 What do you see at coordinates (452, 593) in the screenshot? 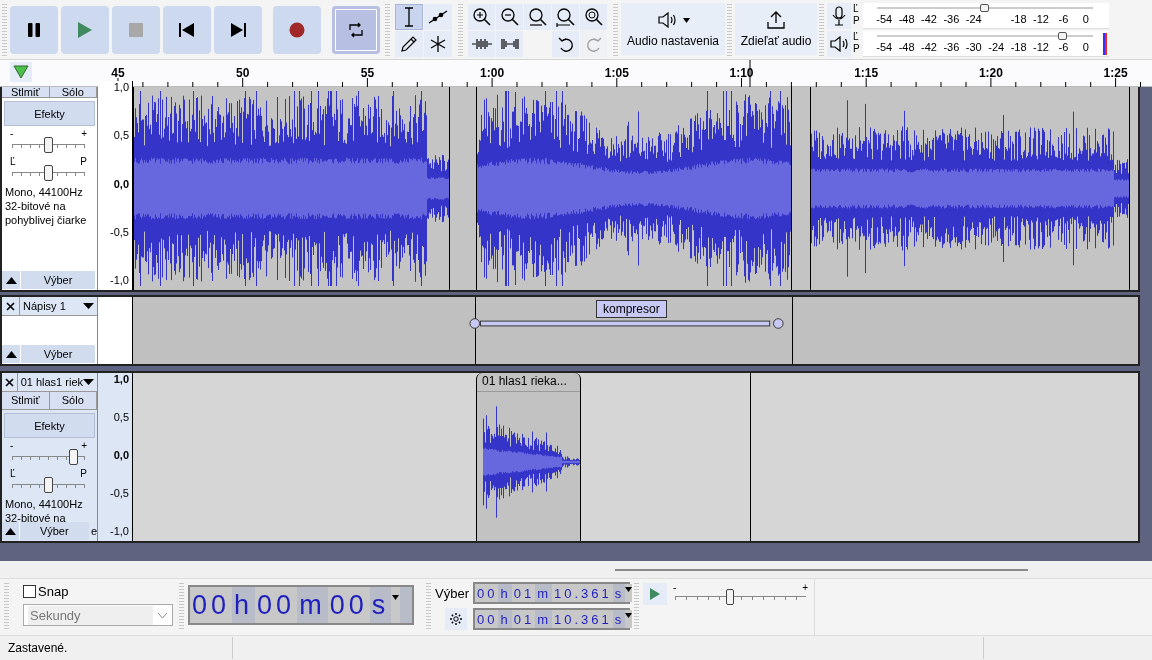
I see `selection-label: Výber` at bounding box center [452, 593].